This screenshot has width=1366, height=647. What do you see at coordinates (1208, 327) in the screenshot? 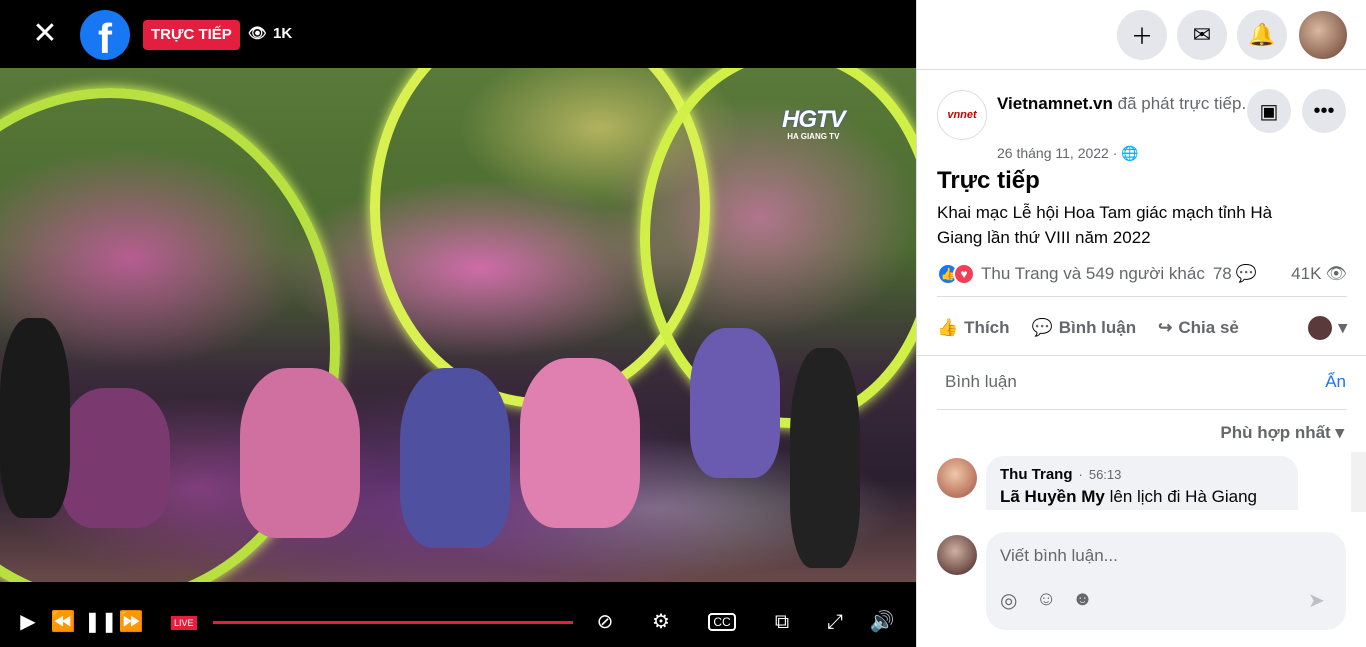
I see `share-label: Chia sẻ` at bounding box center [1208, 327].